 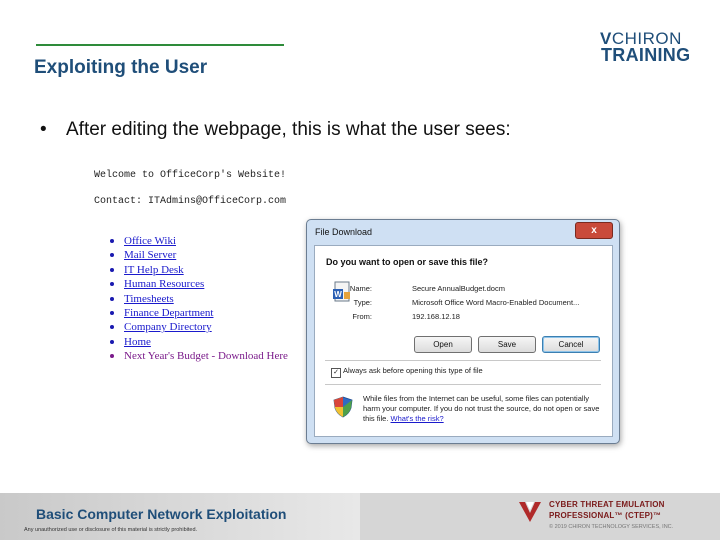 What do you see at coordinates (463, 232) in the screenshot?
I see `dialog-titlebar: File Download x` at bounding box center [463, 232].